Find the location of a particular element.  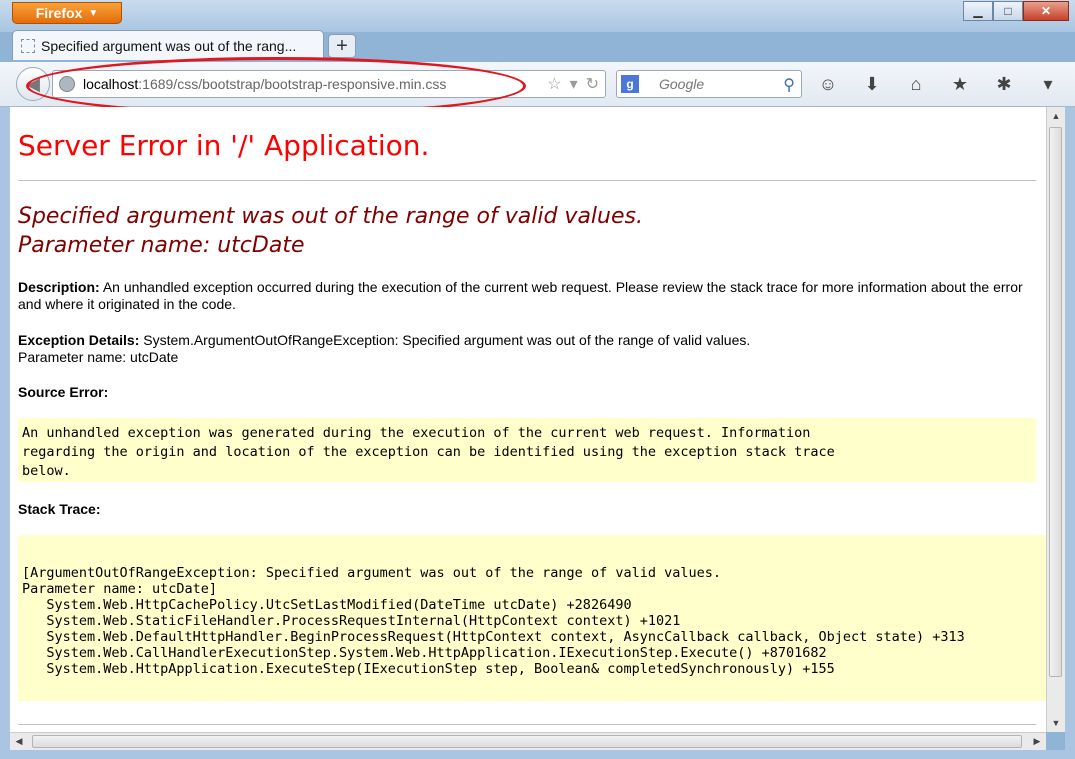

toolbar-icons: ☺ ⬇ ⌂ ★ ✱ ▾ is located at coordinates (938, 84).